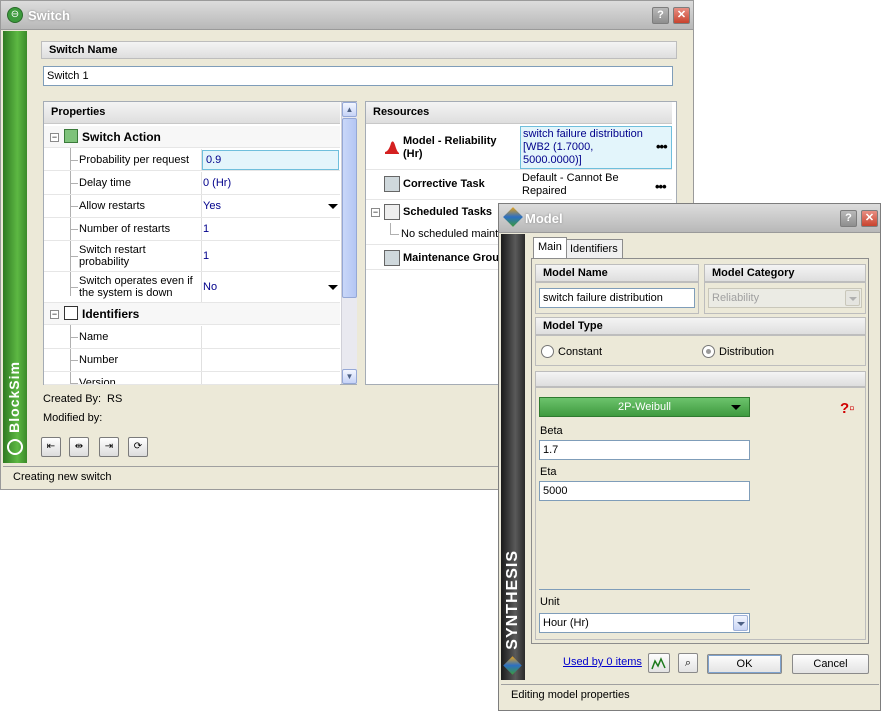  I want to click on properties-scrollbar: ▲ ▼, so click(349, 243).